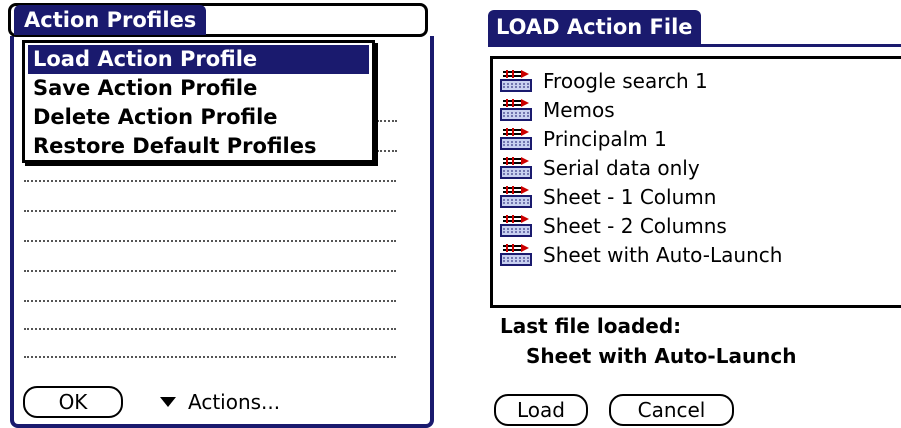  Describe the element at coordinates (73, 402) in the screenshot. I see `ok-button: OK` at that location.